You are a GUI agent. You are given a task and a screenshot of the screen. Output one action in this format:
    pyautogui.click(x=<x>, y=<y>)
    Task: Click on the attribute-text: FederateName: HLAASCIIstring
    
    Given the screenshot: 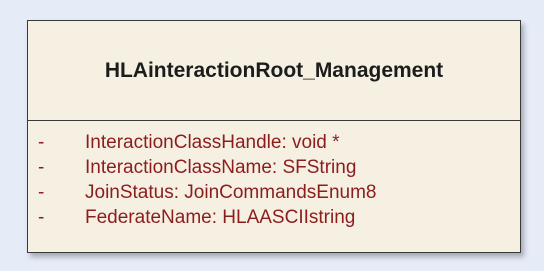 What is the action you would take?
    pyautogui.click(x=220, y=217)
    